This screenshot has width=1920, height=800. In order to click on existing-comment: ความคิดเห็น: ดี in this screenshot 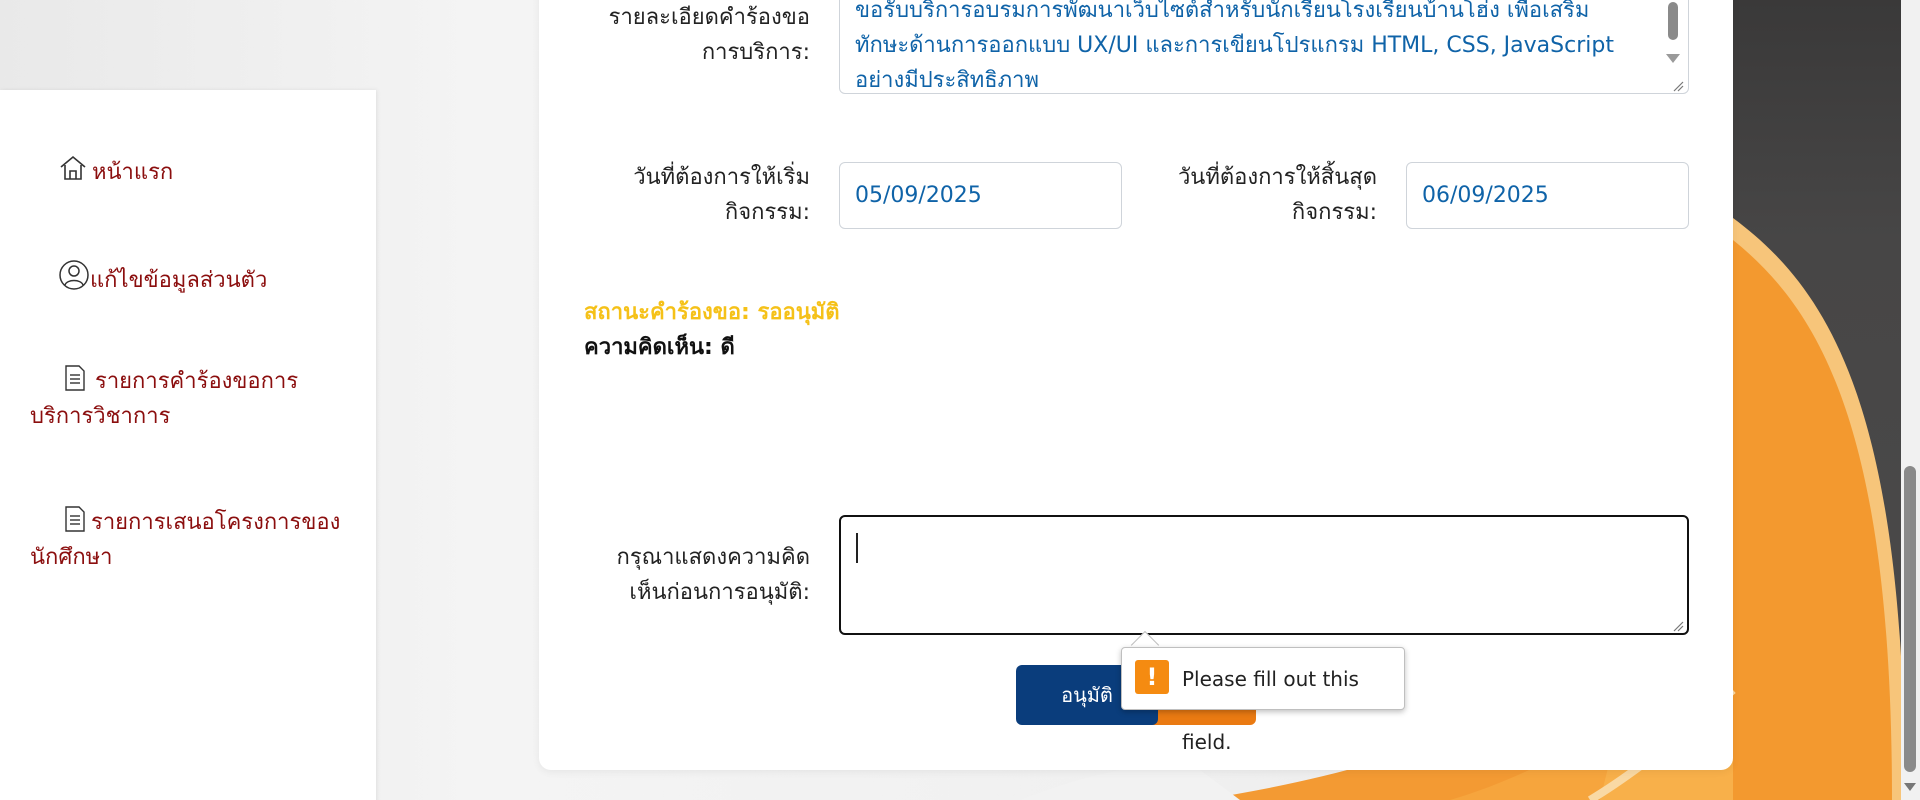, I will do `click(659, 347)`.